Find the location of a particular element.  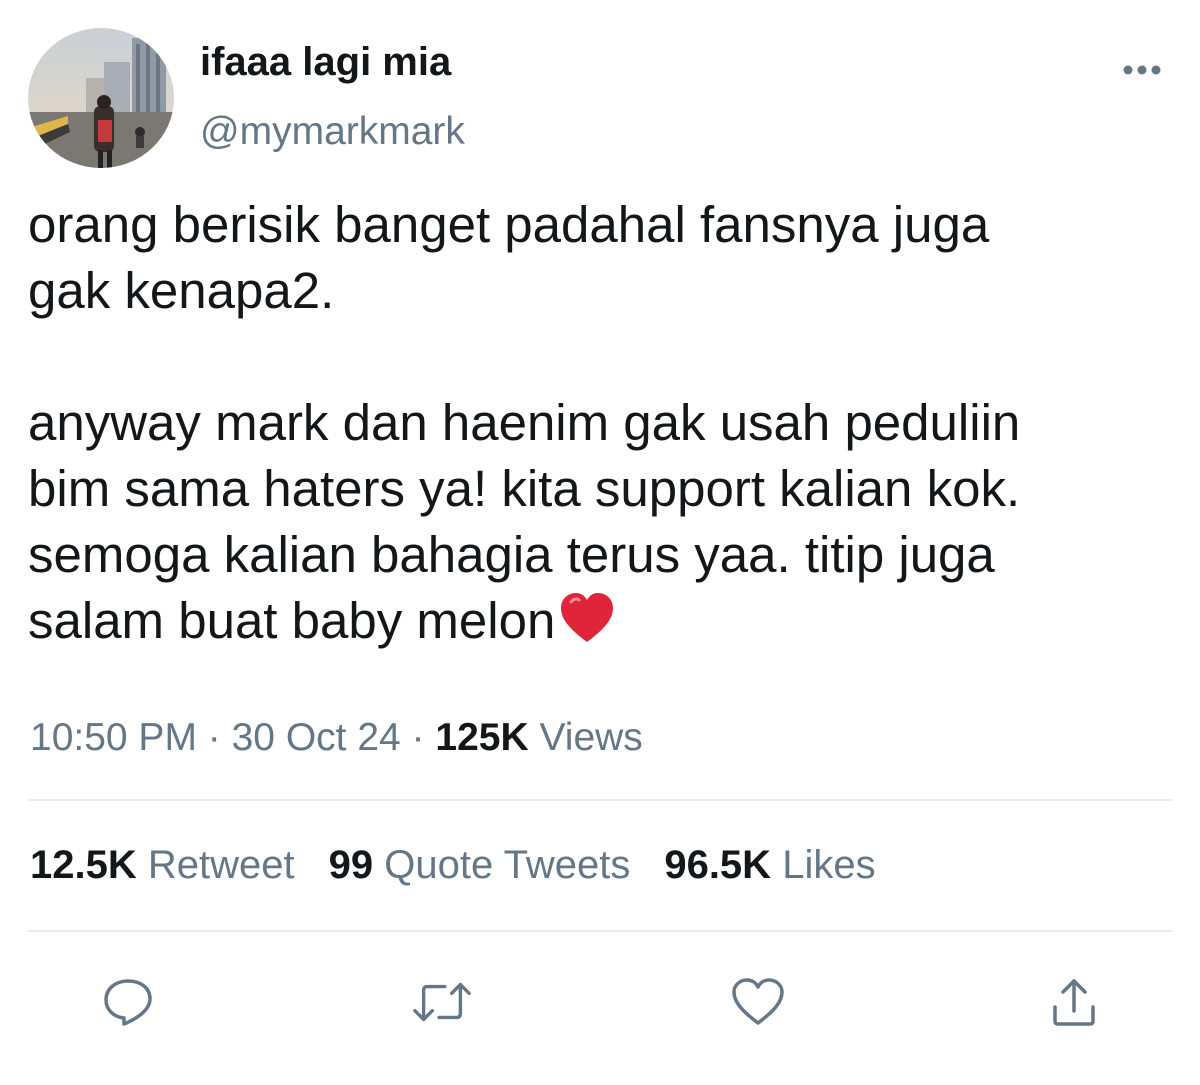

like-button is located at coordinates (758, 1002).